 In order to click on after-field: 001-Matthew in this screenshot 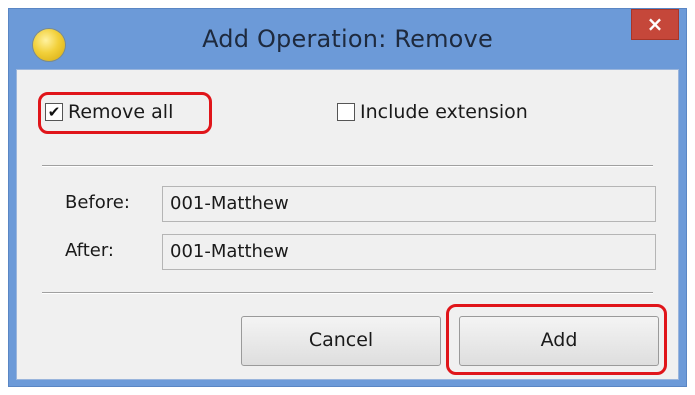, I will do `click(409, 252)`.